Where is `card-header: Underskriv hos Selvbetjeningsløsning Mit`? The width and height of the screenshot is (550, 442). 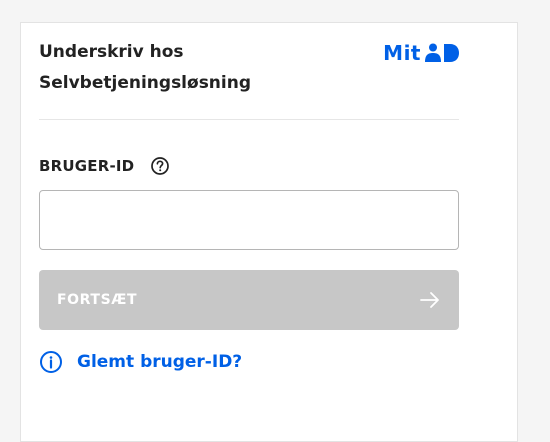
card-header: Underskriv hos Selvbetjeningsløsning Mit is located at coordinates (249, 78).